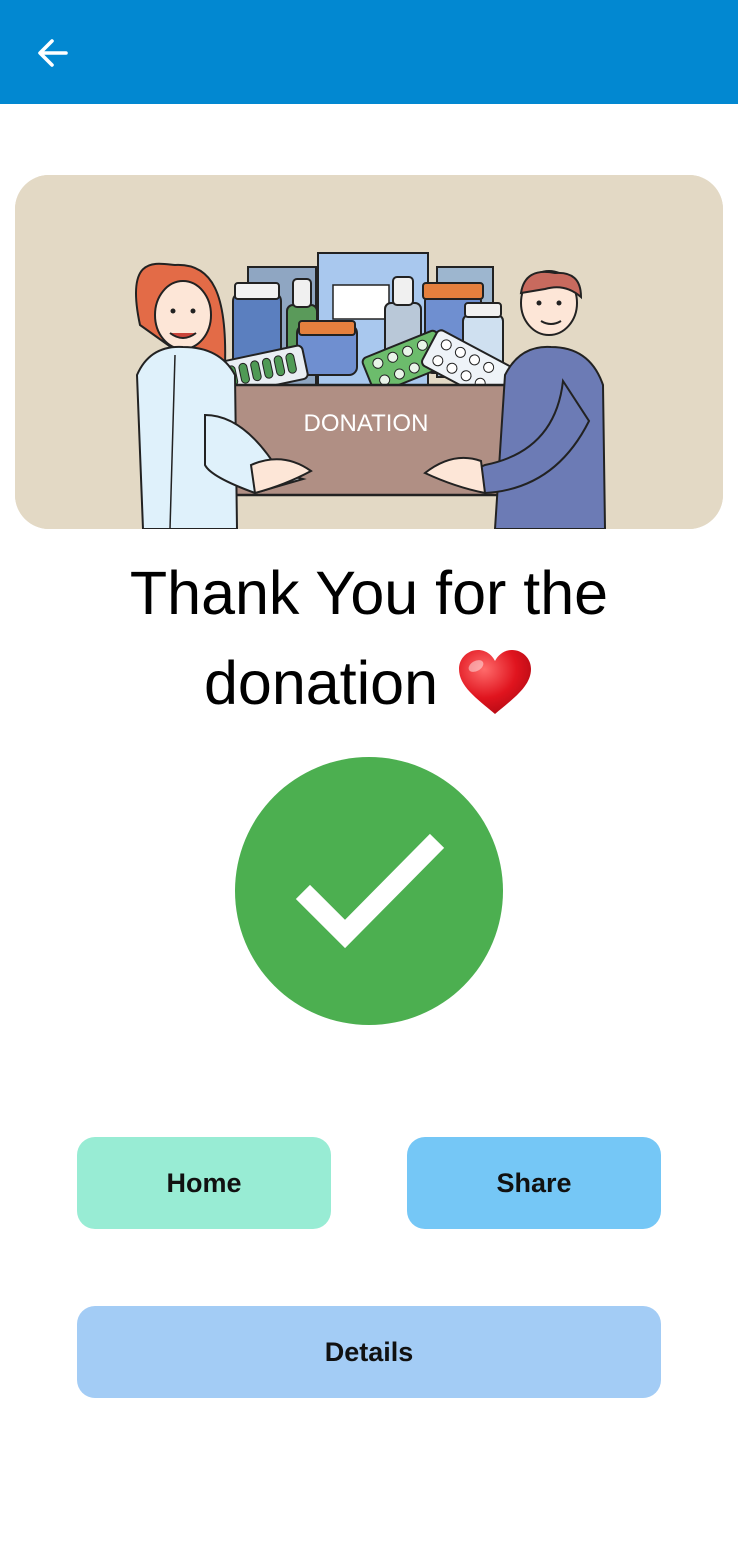 This screenshot has height=1543, width=738. I want to click on box-label: DONATION, so click(366, 423).